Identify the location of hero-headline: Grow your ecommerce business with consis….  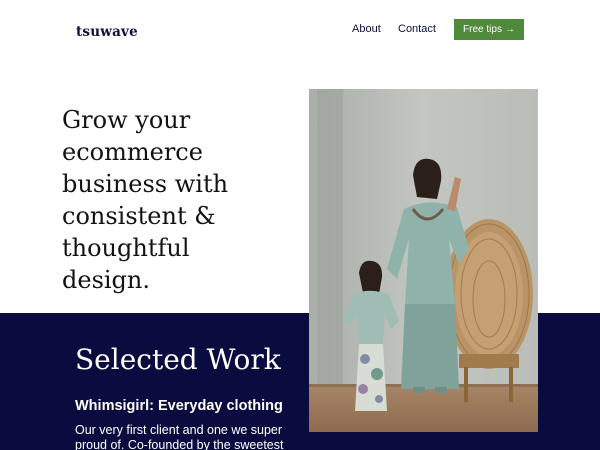
(145, 200).